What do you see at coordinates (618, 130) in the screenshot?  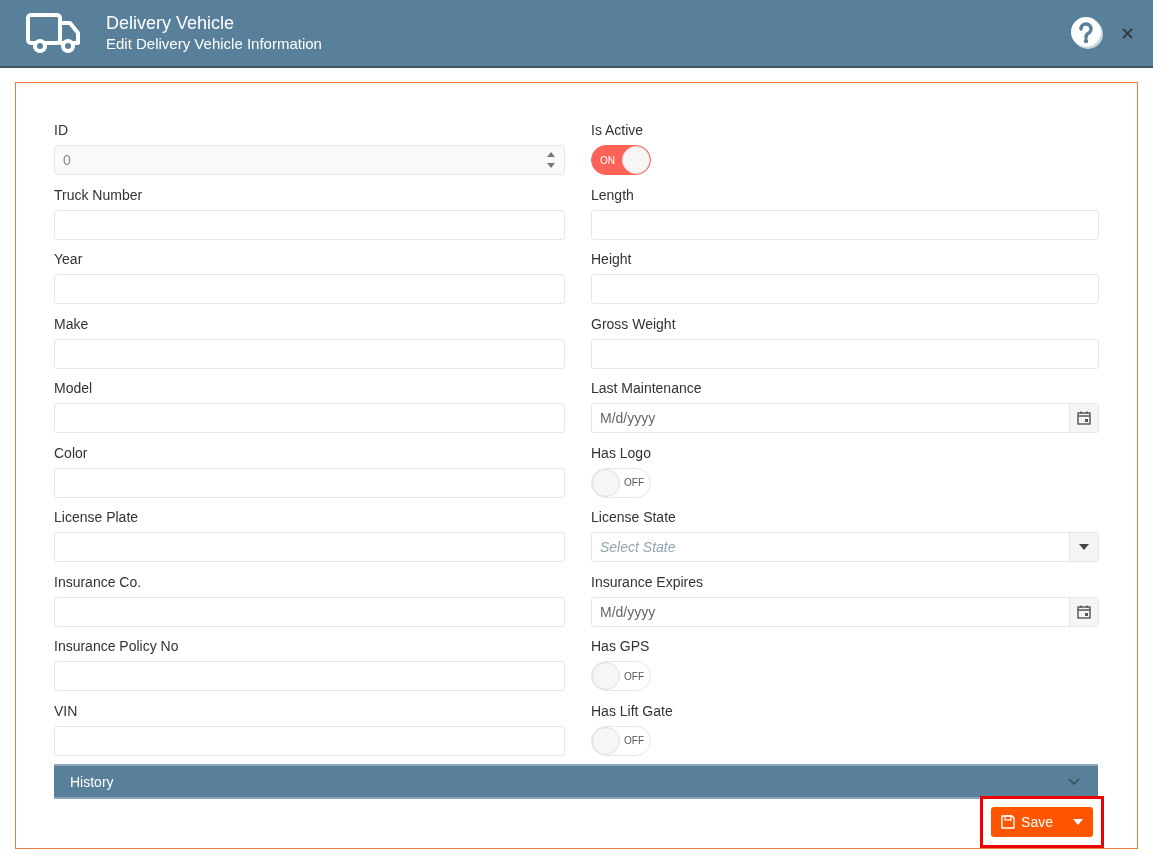 I see `field-label: Is Active` at bounding box center [618, 130].